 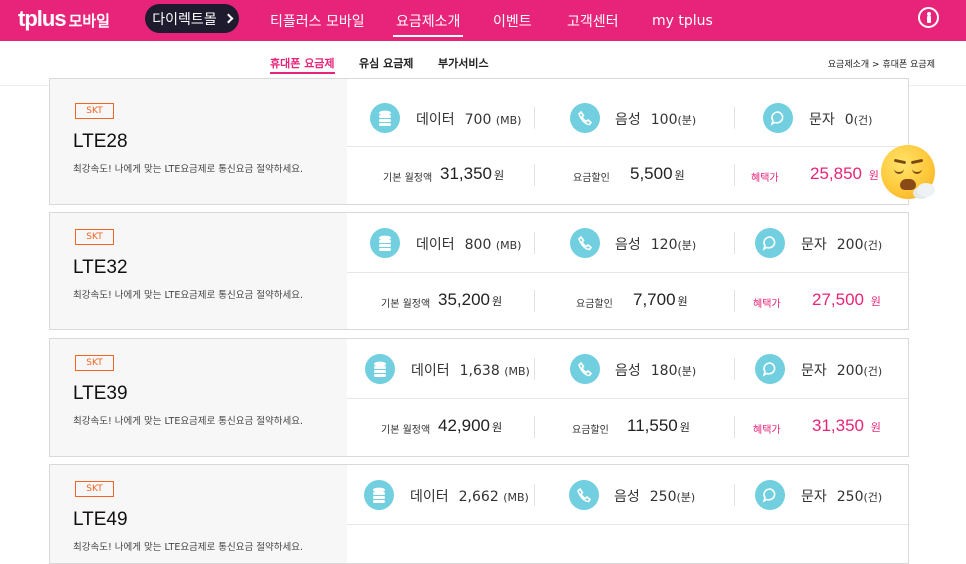 I want to click on nav-tplus-mobile: 티플러스 모바일, so click(x=317, y=20).